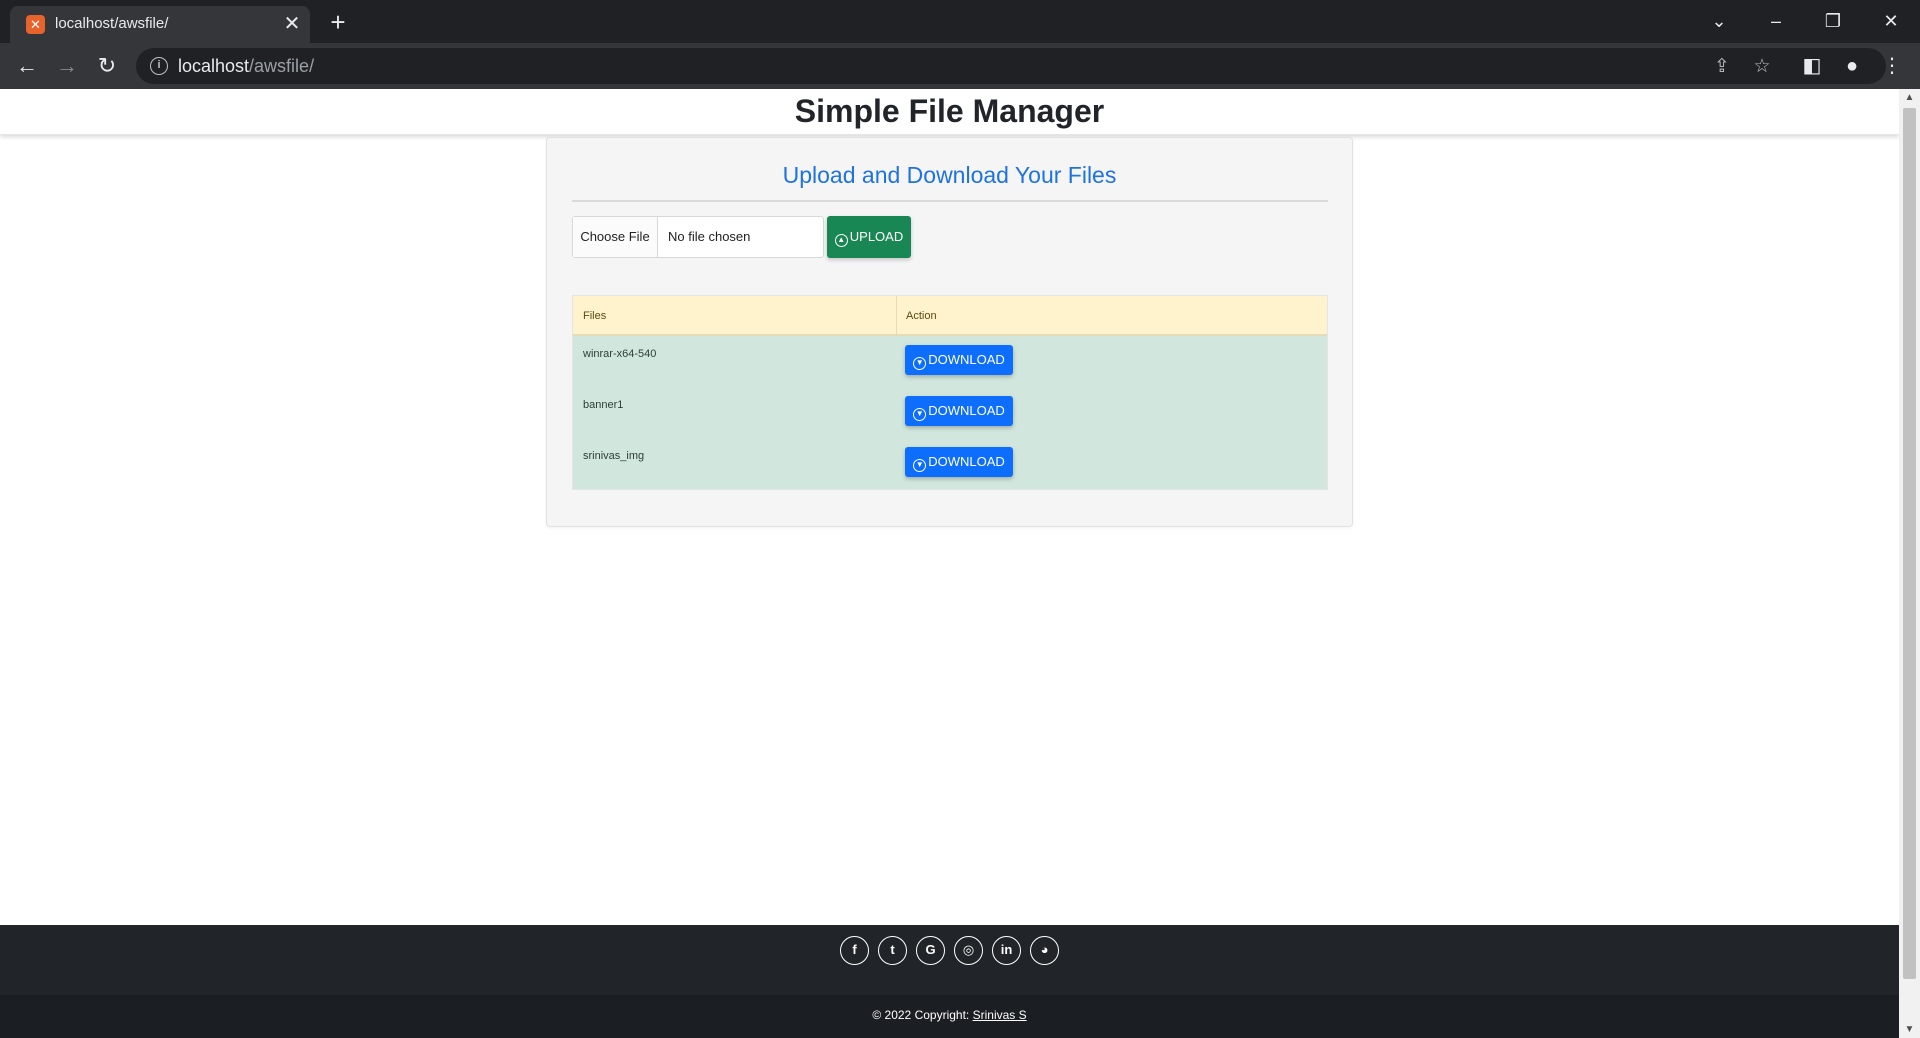 The image size is (1920, 1038). I want to click on table-row: banner1 ▼ DOWNLOAD, so click(950, 412).